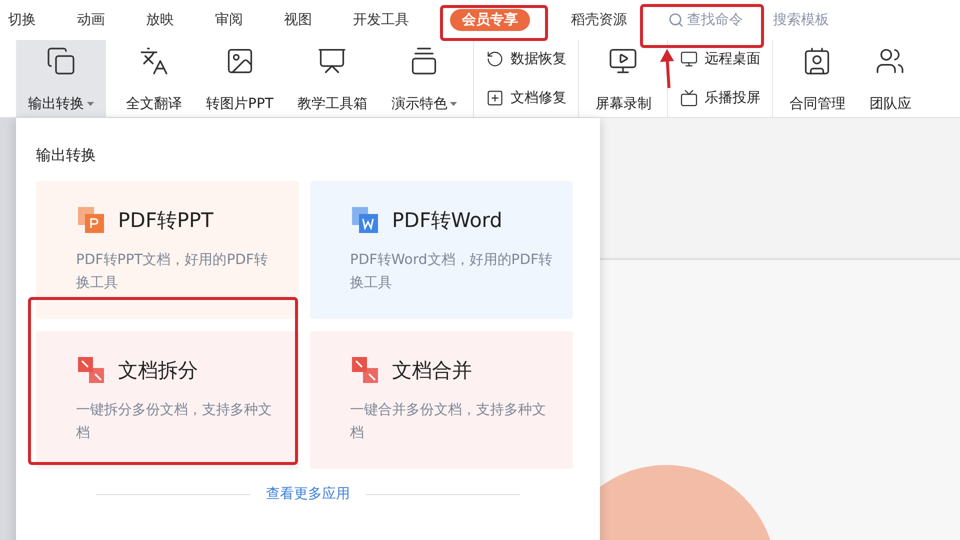 The width and height of the screenshot is (960, 540). What do you see at coordinates (158, 370) in the screenshot?
I see `card-title: 文档拆分` at bounding box center [158, 370].